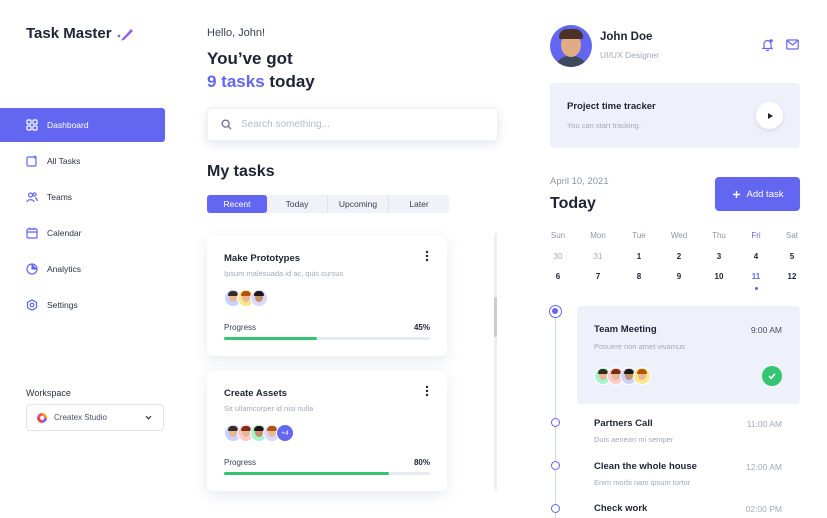 The image size is (827, 518). I want to click on headline: You’ve got 9 tasks today, so click(261, 70).